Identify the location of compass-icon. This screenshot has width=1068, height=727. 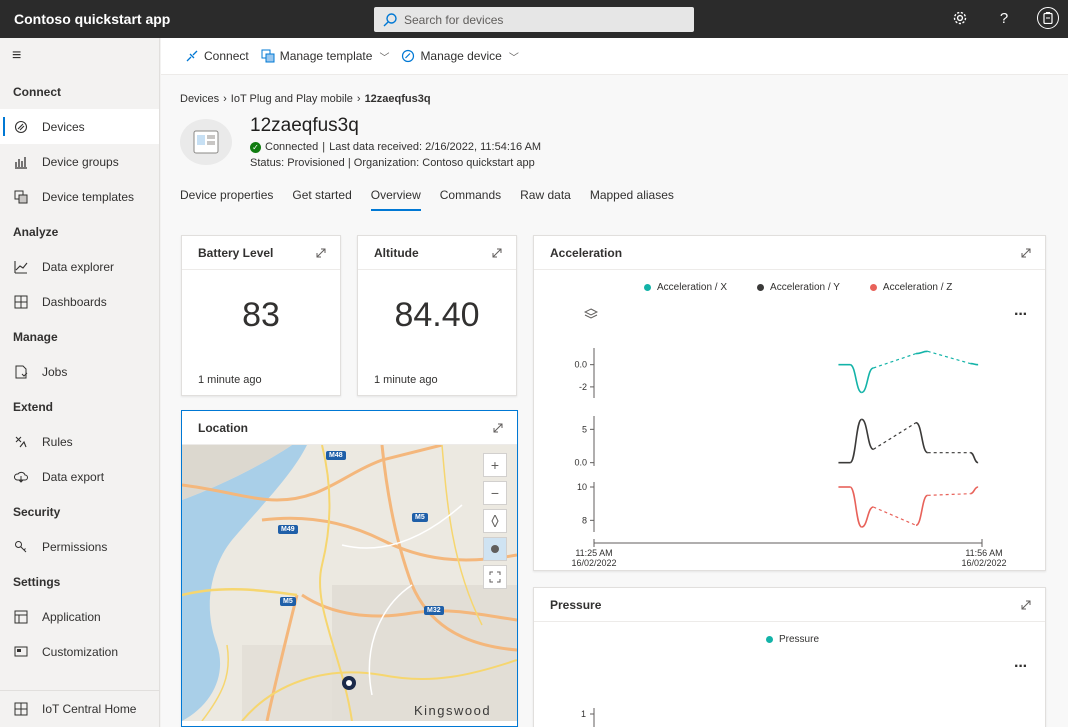
(495, 521).